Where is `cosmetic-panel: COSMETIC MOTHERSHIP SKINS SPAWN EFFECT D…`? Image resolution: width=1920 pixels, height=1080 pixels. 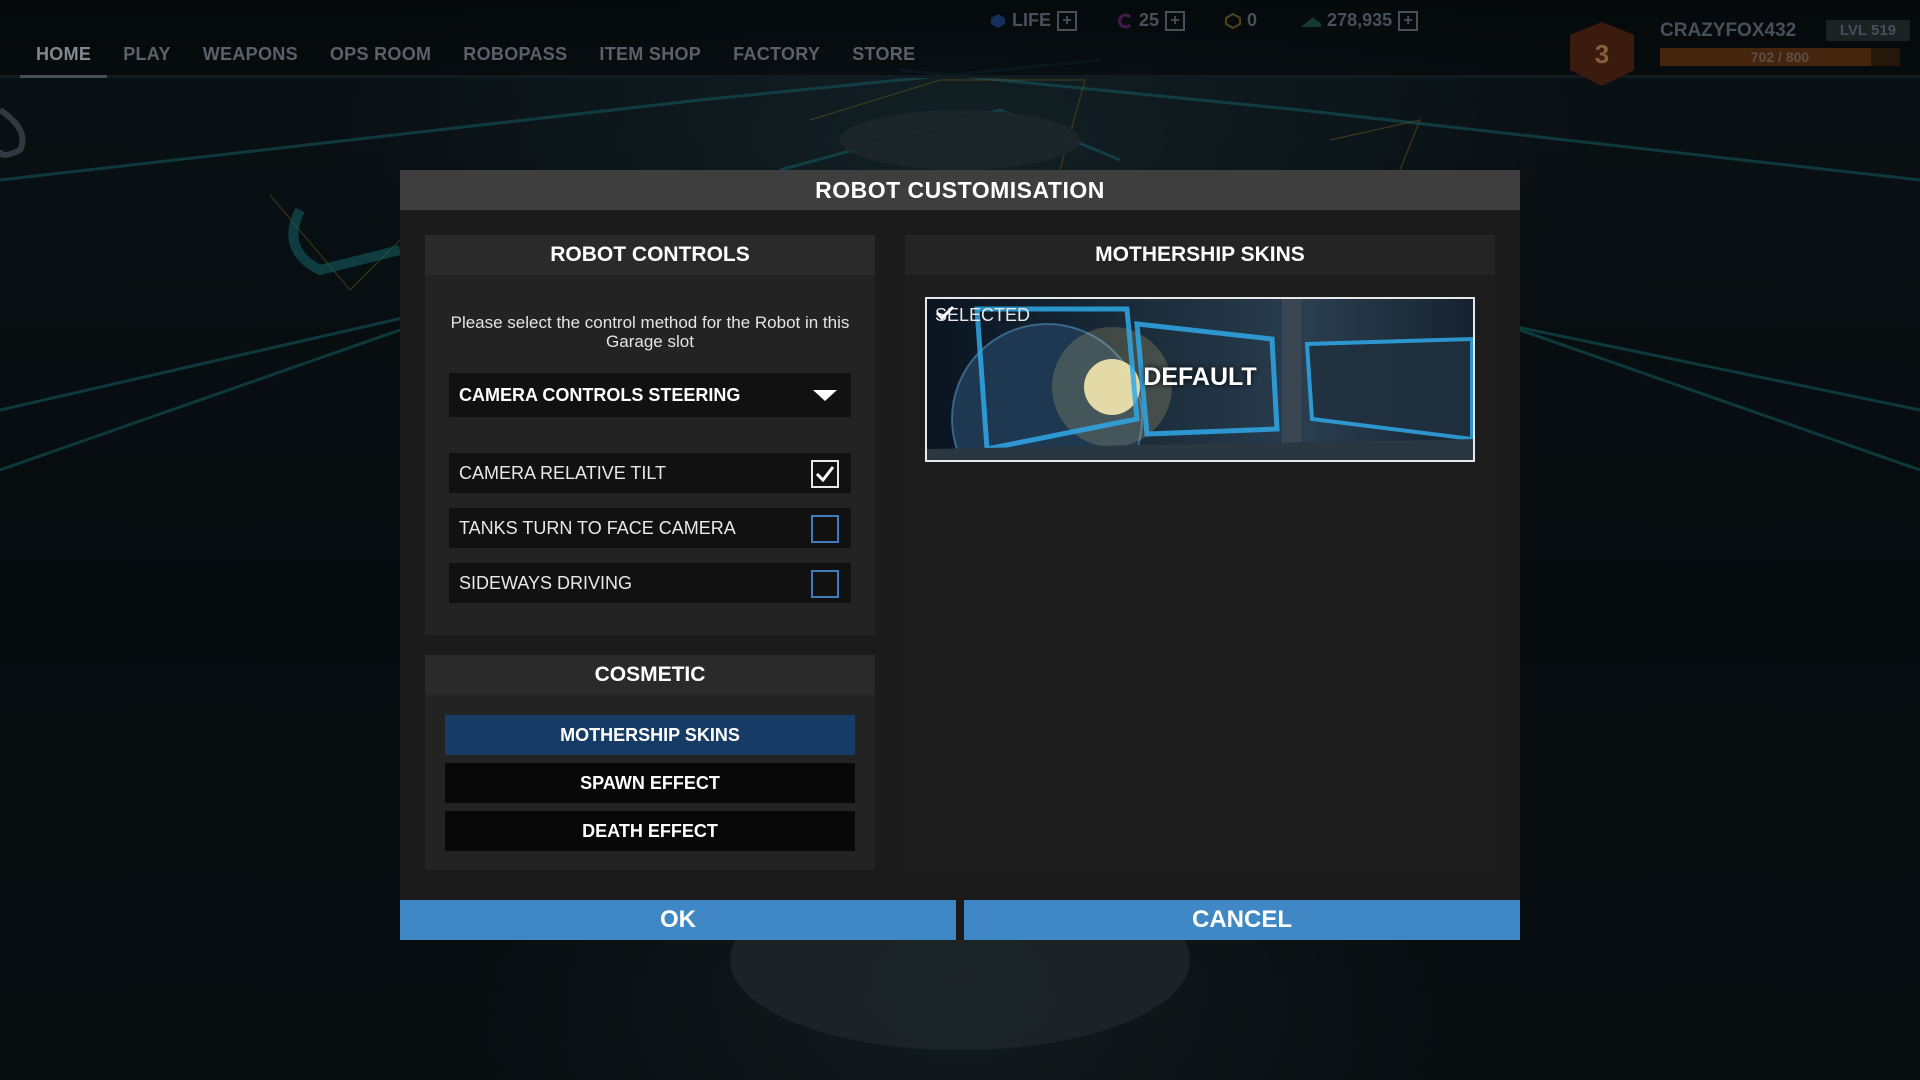
cosmetic-panel: COSMETIC MOTHERSHIP SKINS SPAWN EFFECT D… is located at coordinates (650, 762).